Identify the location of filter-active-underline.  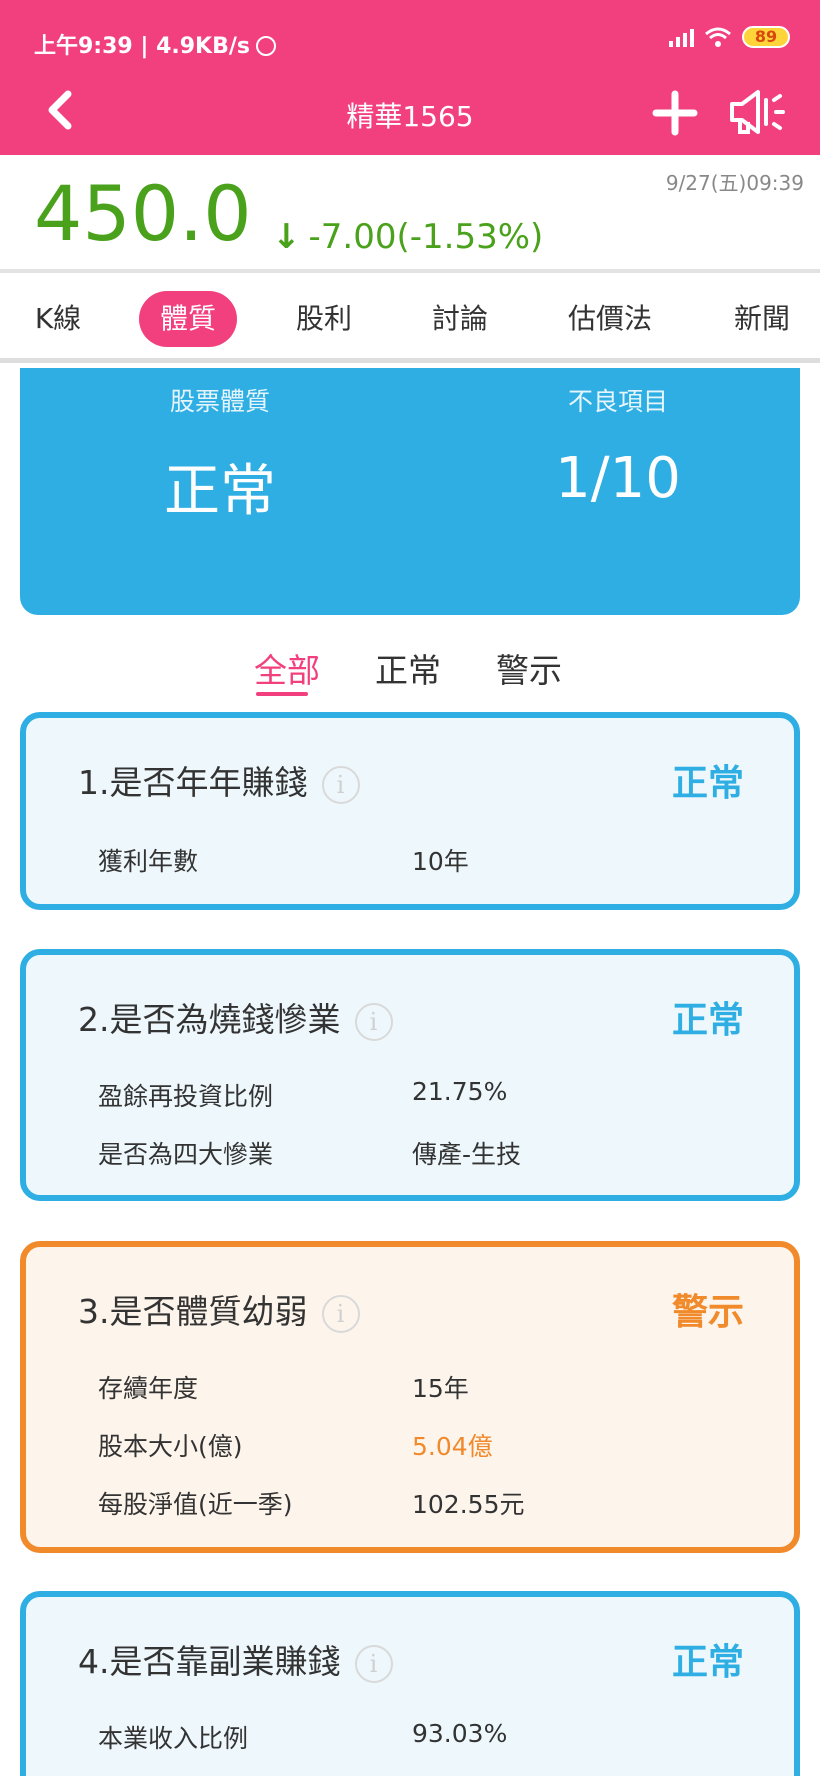
(282, 694).